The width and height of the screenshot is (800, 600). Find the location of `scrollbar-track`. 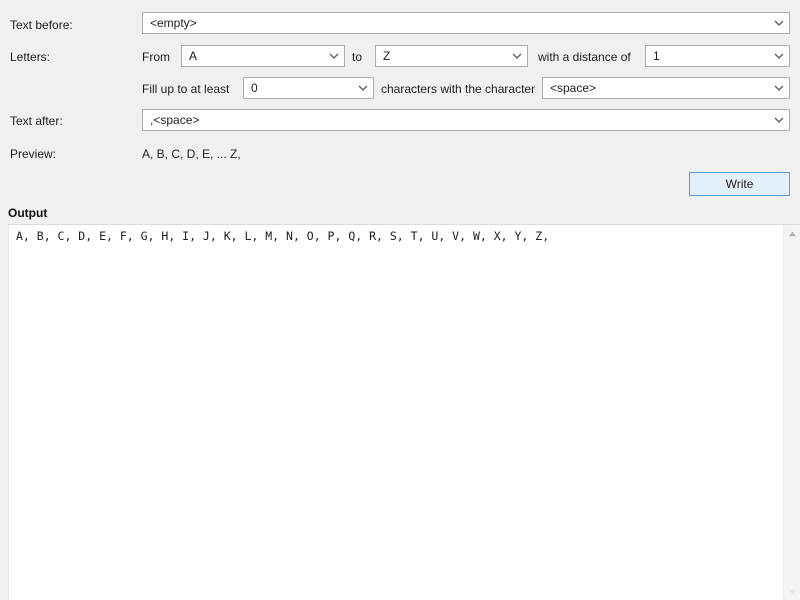

scrollbar-track is located at coordinates (792, 412).